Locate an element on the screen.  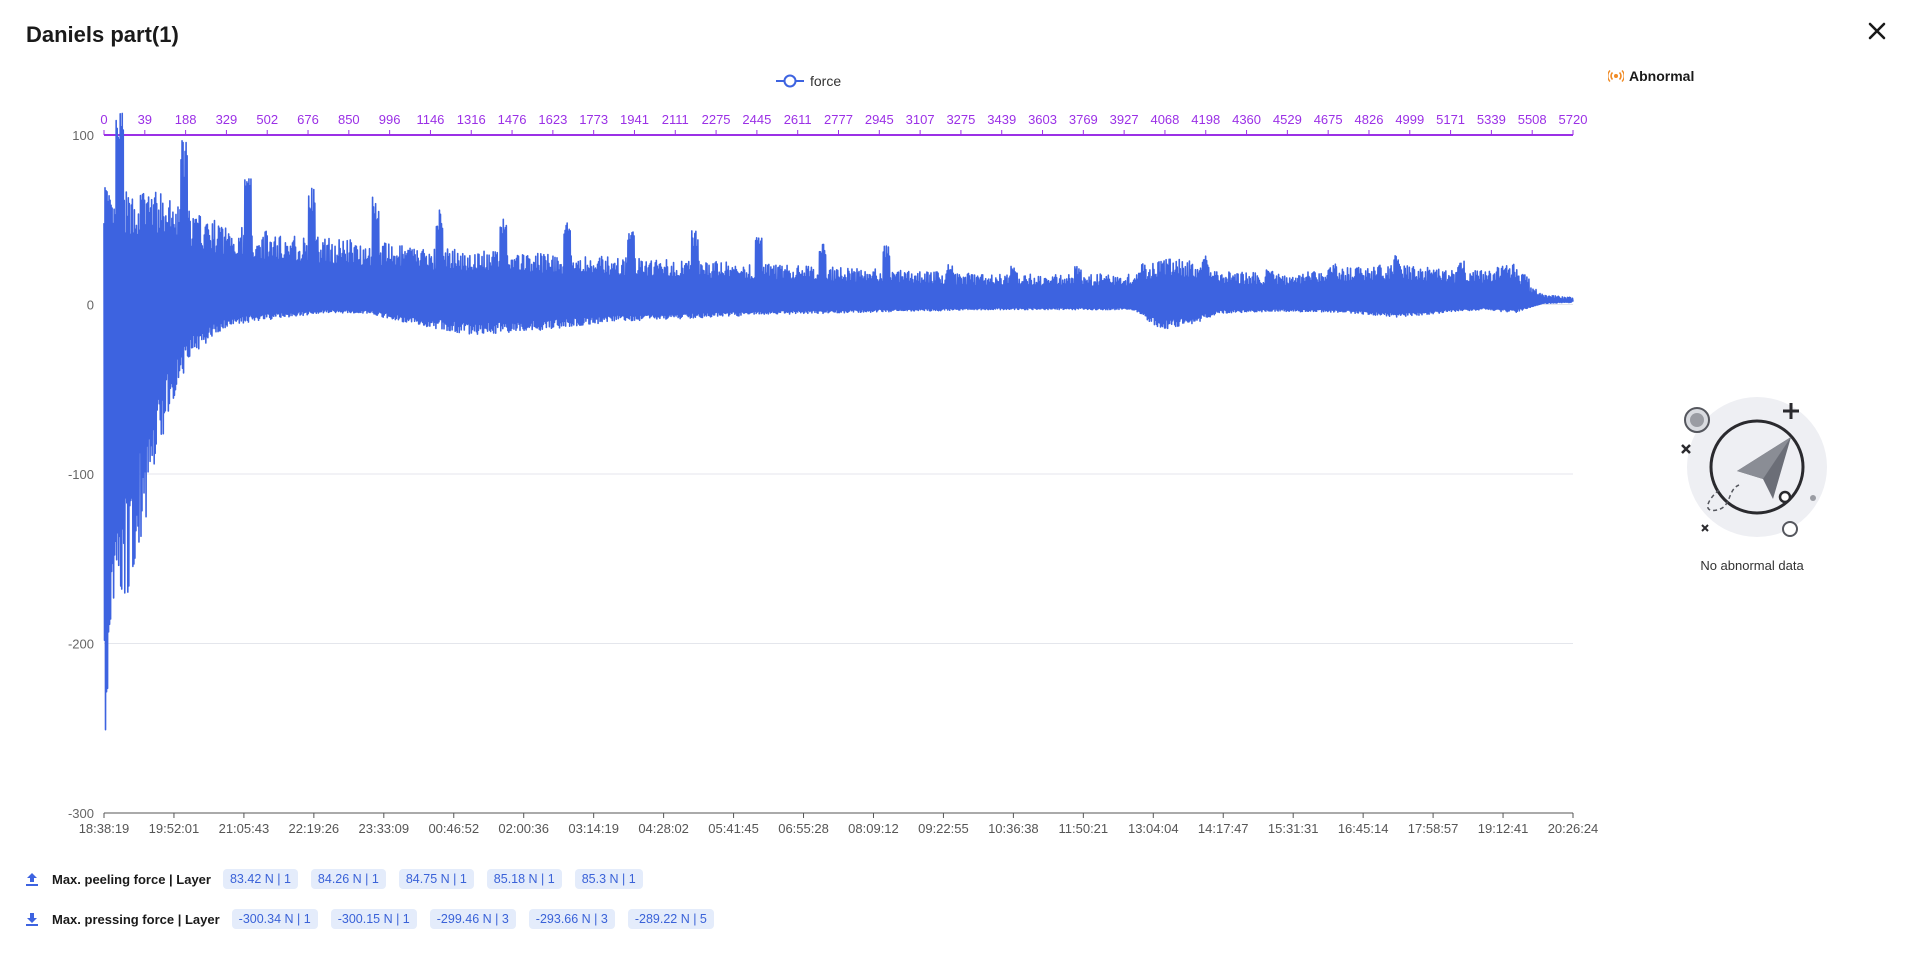
pressing-value-chip: -300.15 N | 1 is located at coordinates (373, 919).